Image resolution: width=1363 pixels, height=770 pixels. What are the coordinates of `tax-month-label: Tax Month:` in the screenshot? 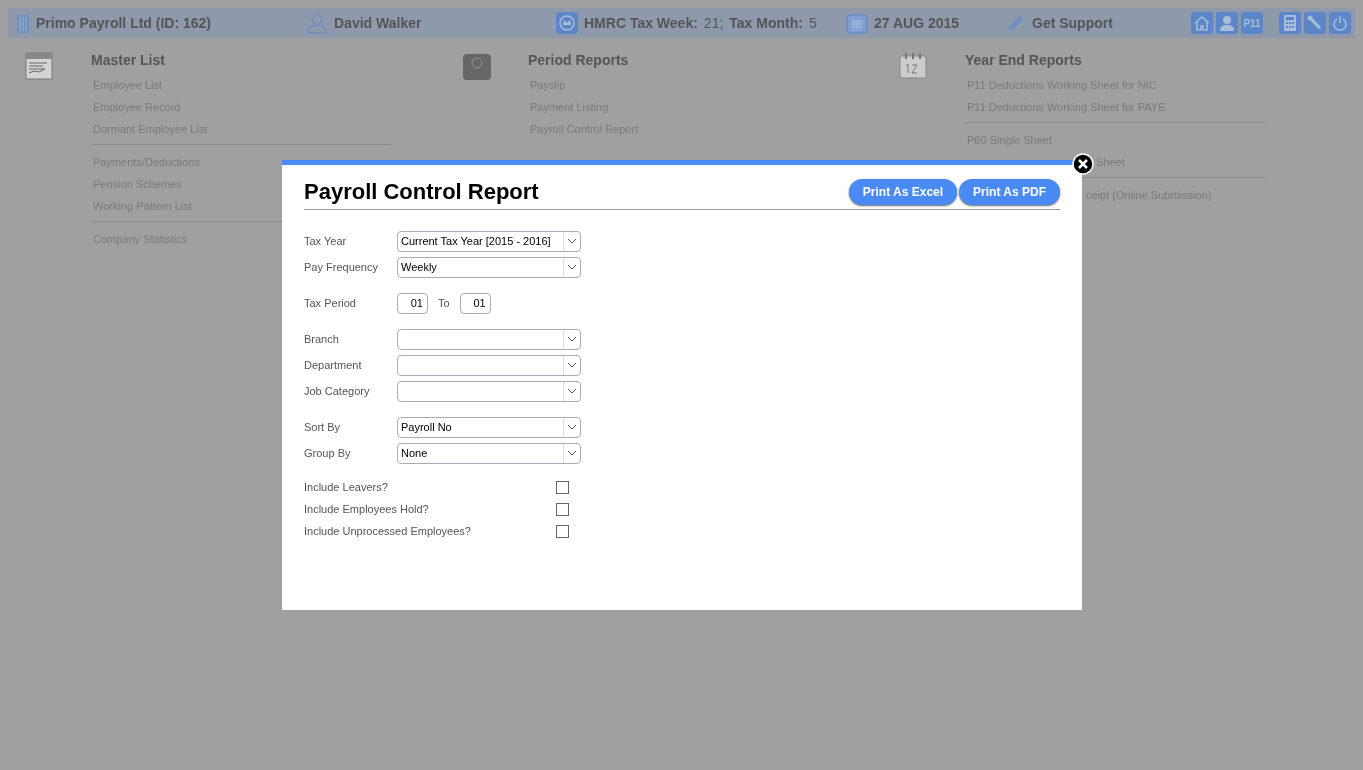 It's located at (766, 23).